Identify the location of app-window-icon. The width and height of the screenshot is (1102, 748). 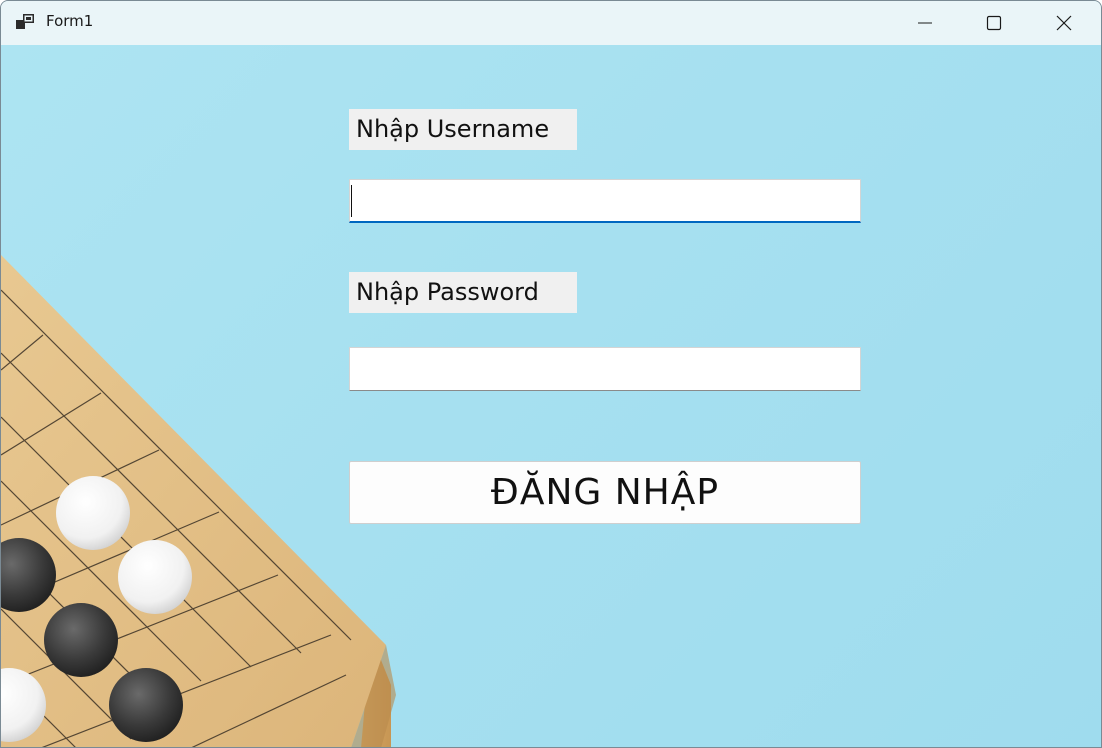
(25, 21).